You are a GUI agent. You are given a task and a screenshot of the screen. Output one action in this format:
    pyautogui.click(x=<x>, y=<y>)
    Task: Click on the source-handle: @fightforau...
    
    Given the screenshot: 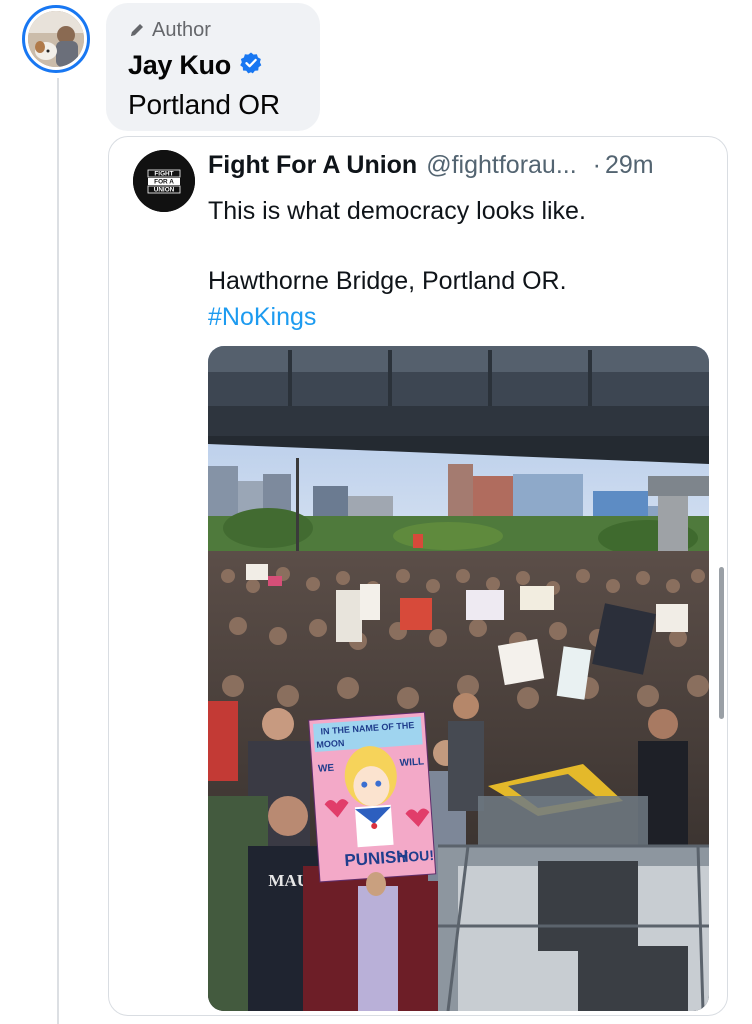 What is the action you would take?
    pyautogui.click(x=501, y=165)
    